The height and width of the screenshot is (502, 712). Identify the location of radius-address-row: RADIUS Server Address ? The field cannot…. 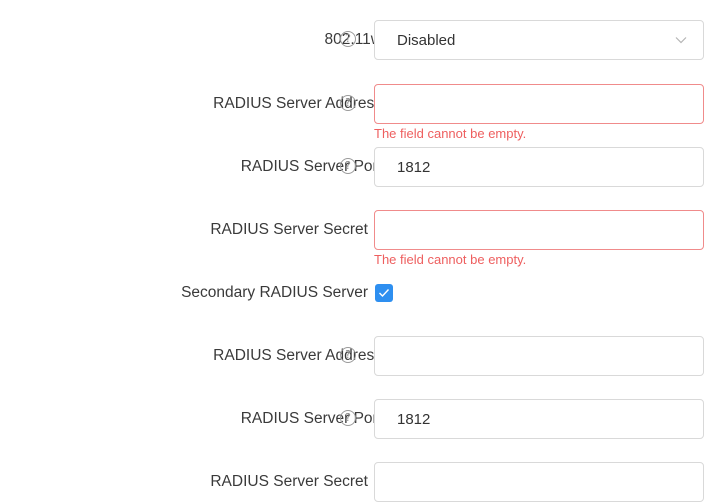
(356, 112).